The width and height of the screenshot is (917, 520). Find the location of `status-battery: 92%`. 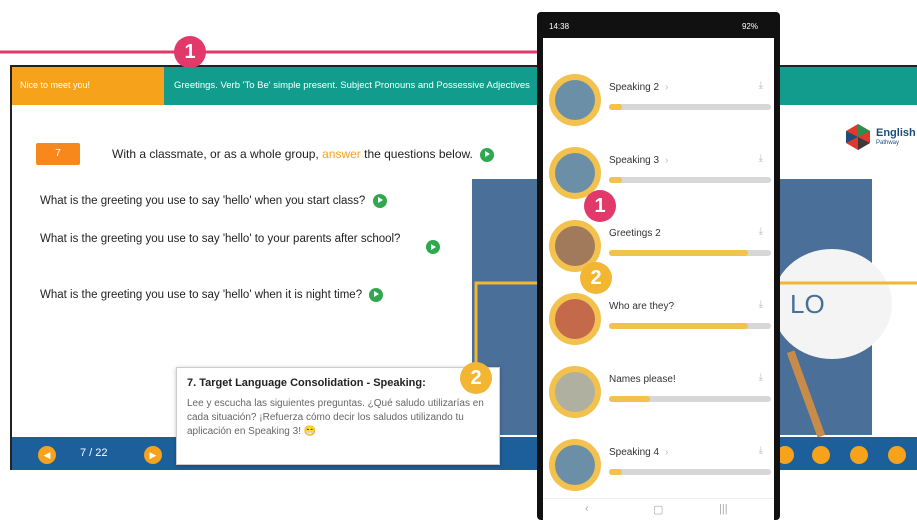

status-battery: 92% is located at coordinates (749, 26).